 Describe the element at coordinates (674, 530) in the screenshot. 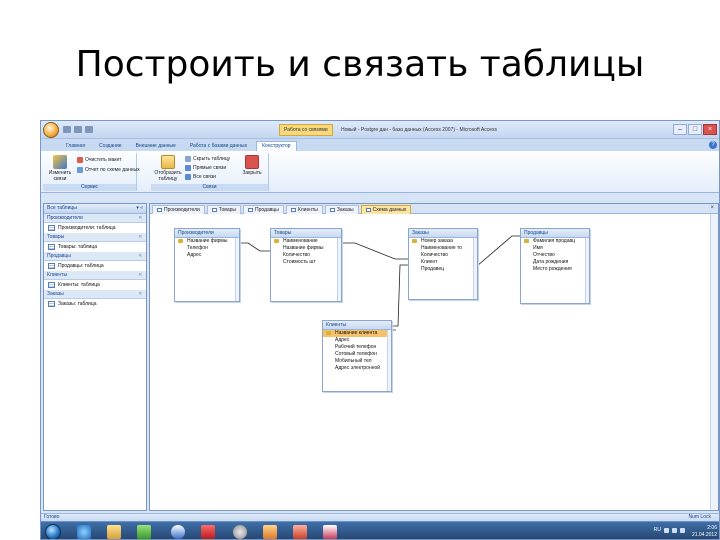

I see `battery-icon` at that location.